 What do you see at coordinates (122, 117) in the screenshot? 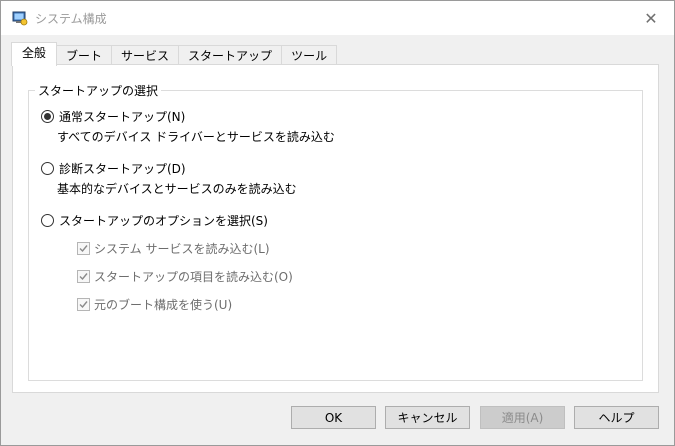
I see `radio-normal-label: 通常スタートアップ(N)` at bounding box center [122, 117].